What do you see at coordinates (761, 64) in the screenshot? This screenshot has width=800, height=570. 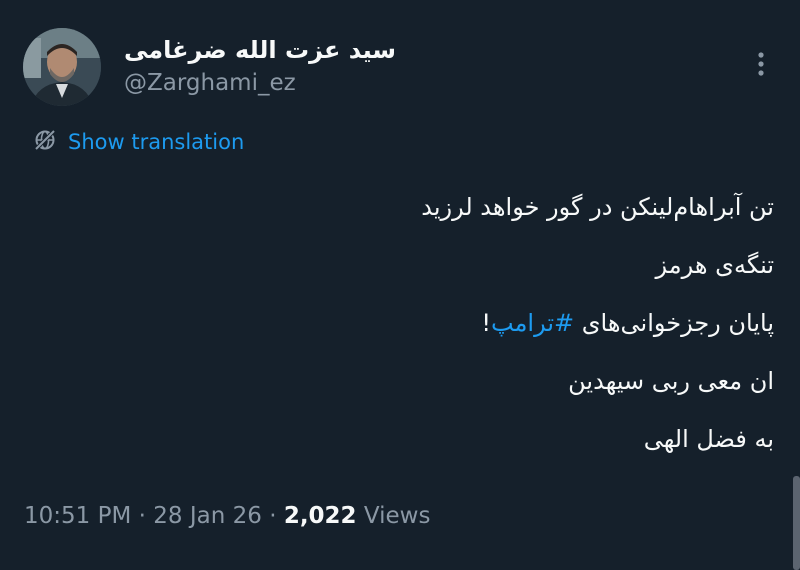 I see `more-options-icon` at bounding box center [761, 64].